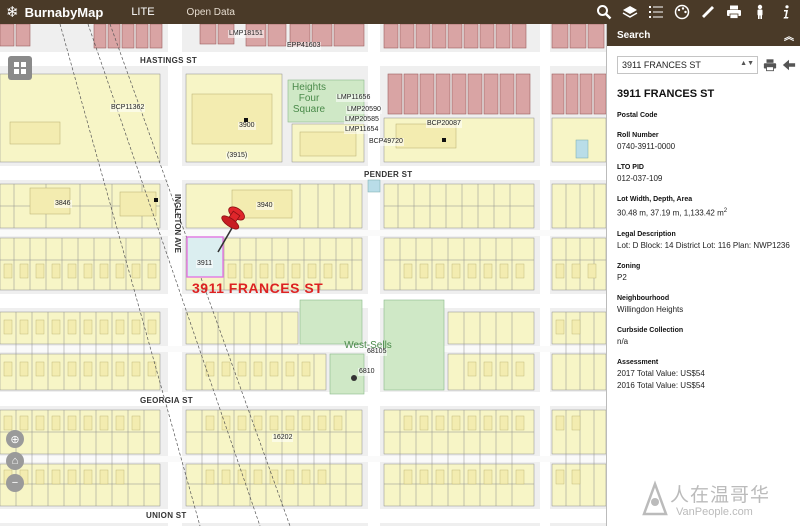  I want to click on watermark: 人在温哥华 VanPeople.com, so click(720, 502).